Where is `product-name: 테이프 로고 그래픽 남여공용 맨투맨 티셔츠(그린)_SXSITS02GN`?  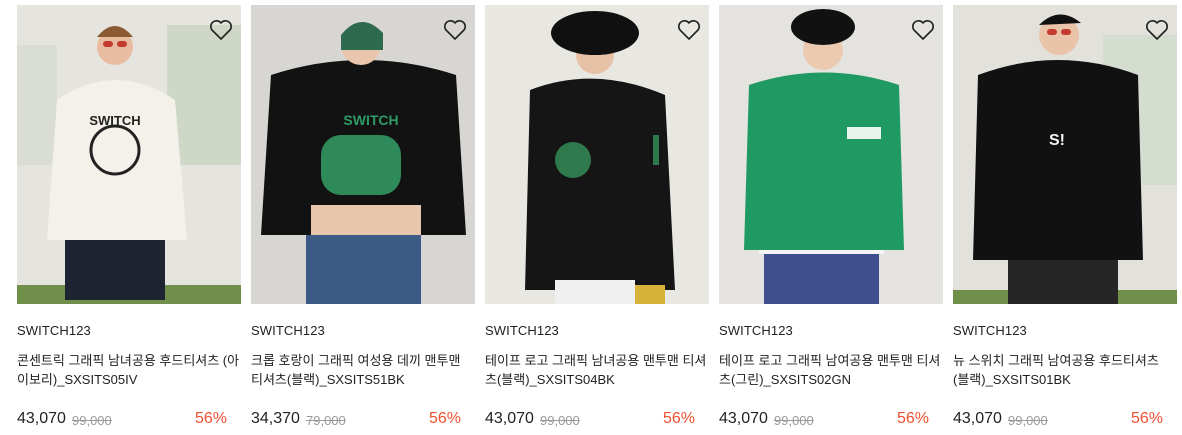
product-name: 테이프 로고 그래픽 남여공용 맨투맨 티셔츠(그린)_SXSITS02GN is located at coordinates (831, 370).